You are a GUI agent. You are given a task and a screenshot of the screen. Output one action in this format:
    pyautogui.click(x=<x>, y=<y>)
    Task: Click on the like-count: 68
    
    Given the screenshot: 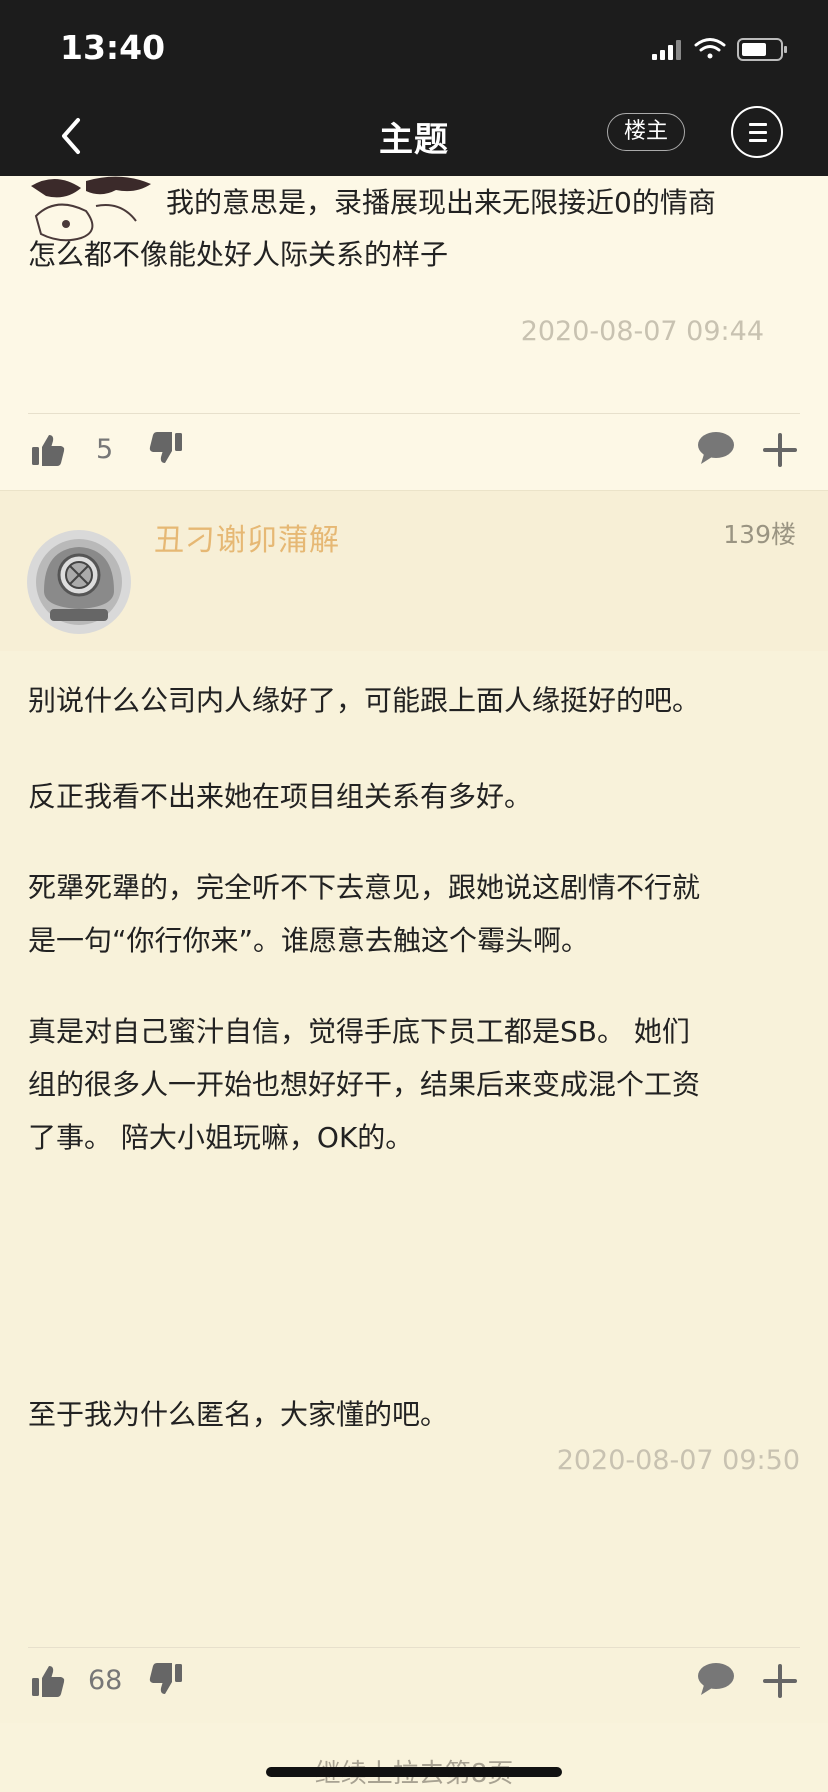 What is the action you would take?
    pyautogui.click(x=105, y=1680)
    